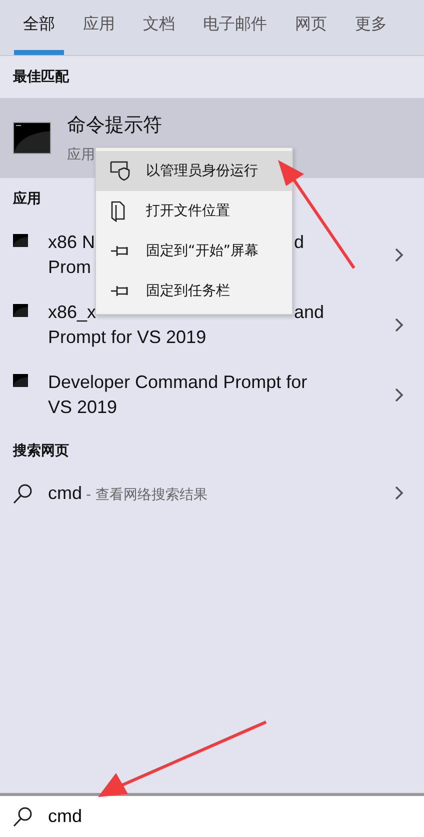 The image size is (424, 837). I want to click on tab: 文档, so click(159, 27).